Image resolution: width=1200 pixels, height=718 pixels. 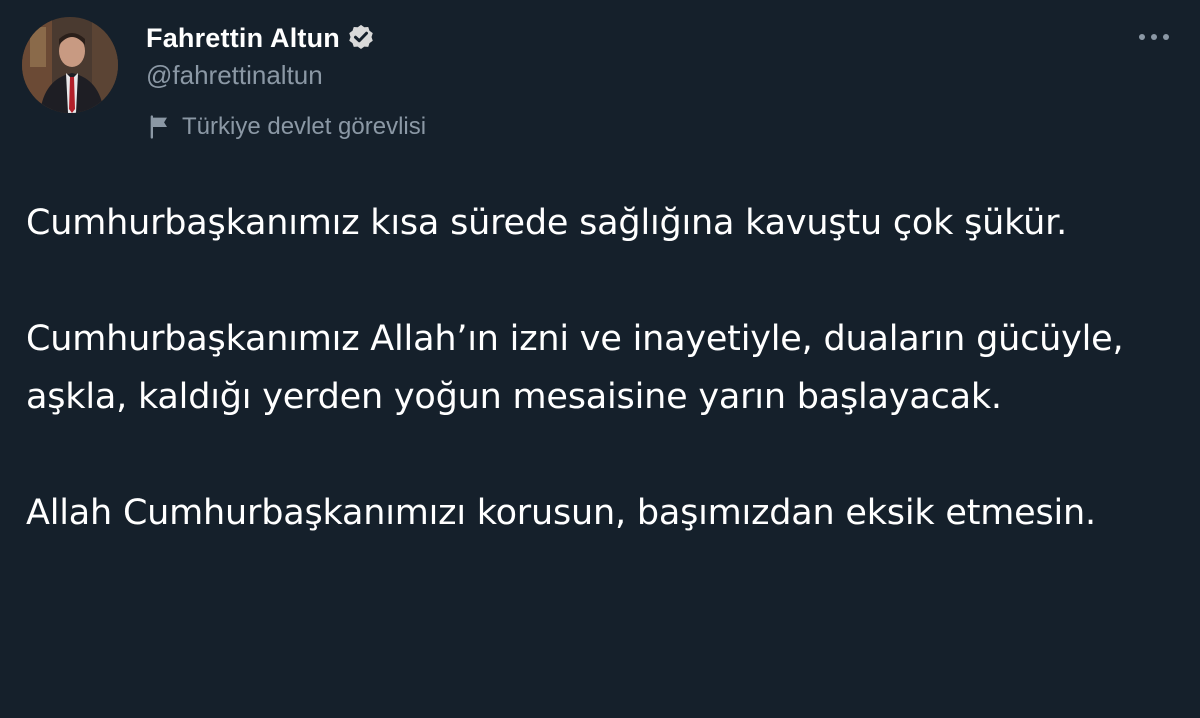 I want to click on affiliation-label: Türkiye devlet görevlisi, so click(x=304, y=126).